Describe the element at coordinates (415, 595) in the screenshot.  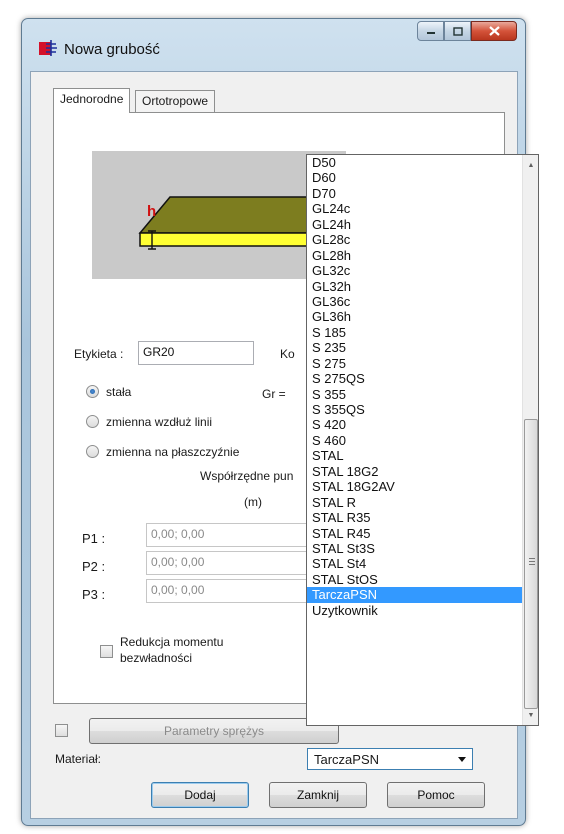
I see `list-item-selected: TarczaPSN` at that location.